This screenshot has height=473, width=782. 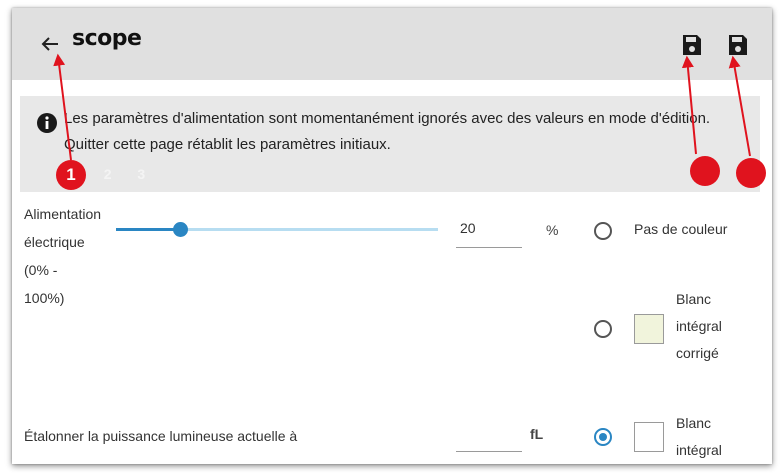 I want to click on power-label-line: Alimentation, so click(x=63, y=214).